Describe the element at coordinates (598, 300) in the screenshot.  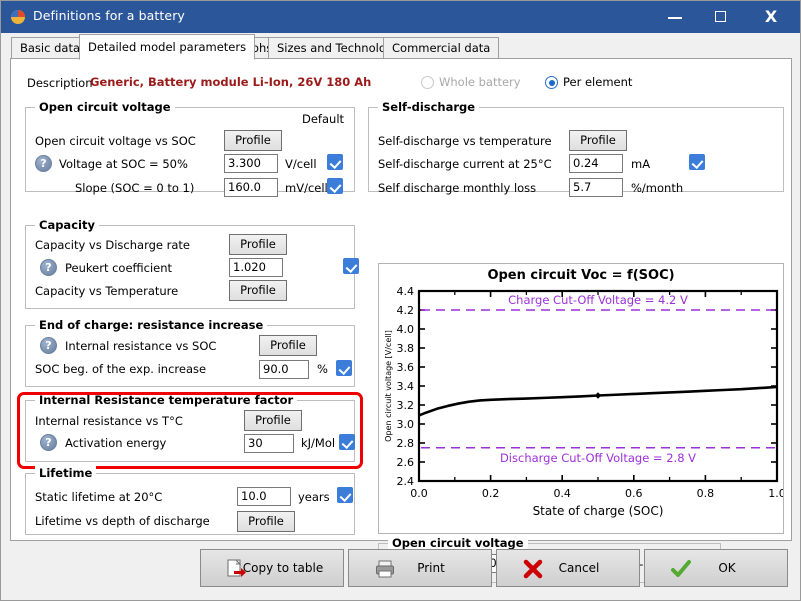
I see `svg-text: Charge Cut-Off Voltage = 4.2 V` at that location.